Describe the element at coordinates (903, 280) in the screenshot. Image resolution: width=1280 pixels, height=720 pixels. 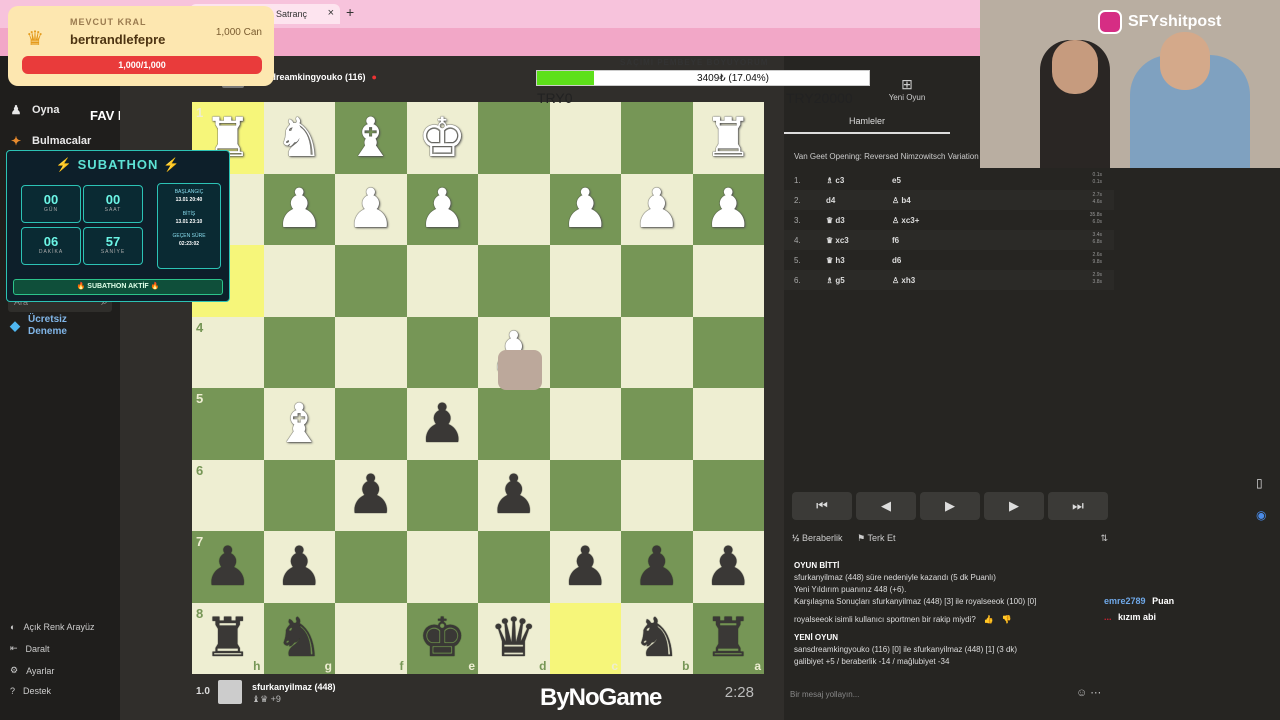
I see `black-move: ♙ xh3` at that location.